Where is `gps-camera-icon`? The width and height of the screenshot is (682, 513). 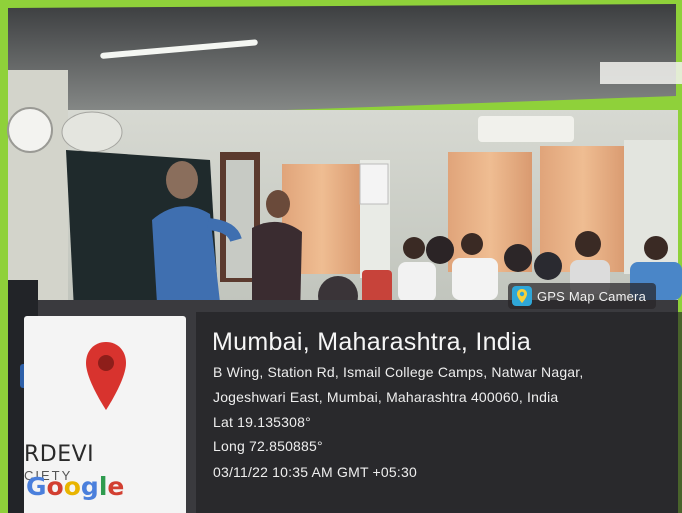 gps-camera-icon is located at coordinates (522, 296).